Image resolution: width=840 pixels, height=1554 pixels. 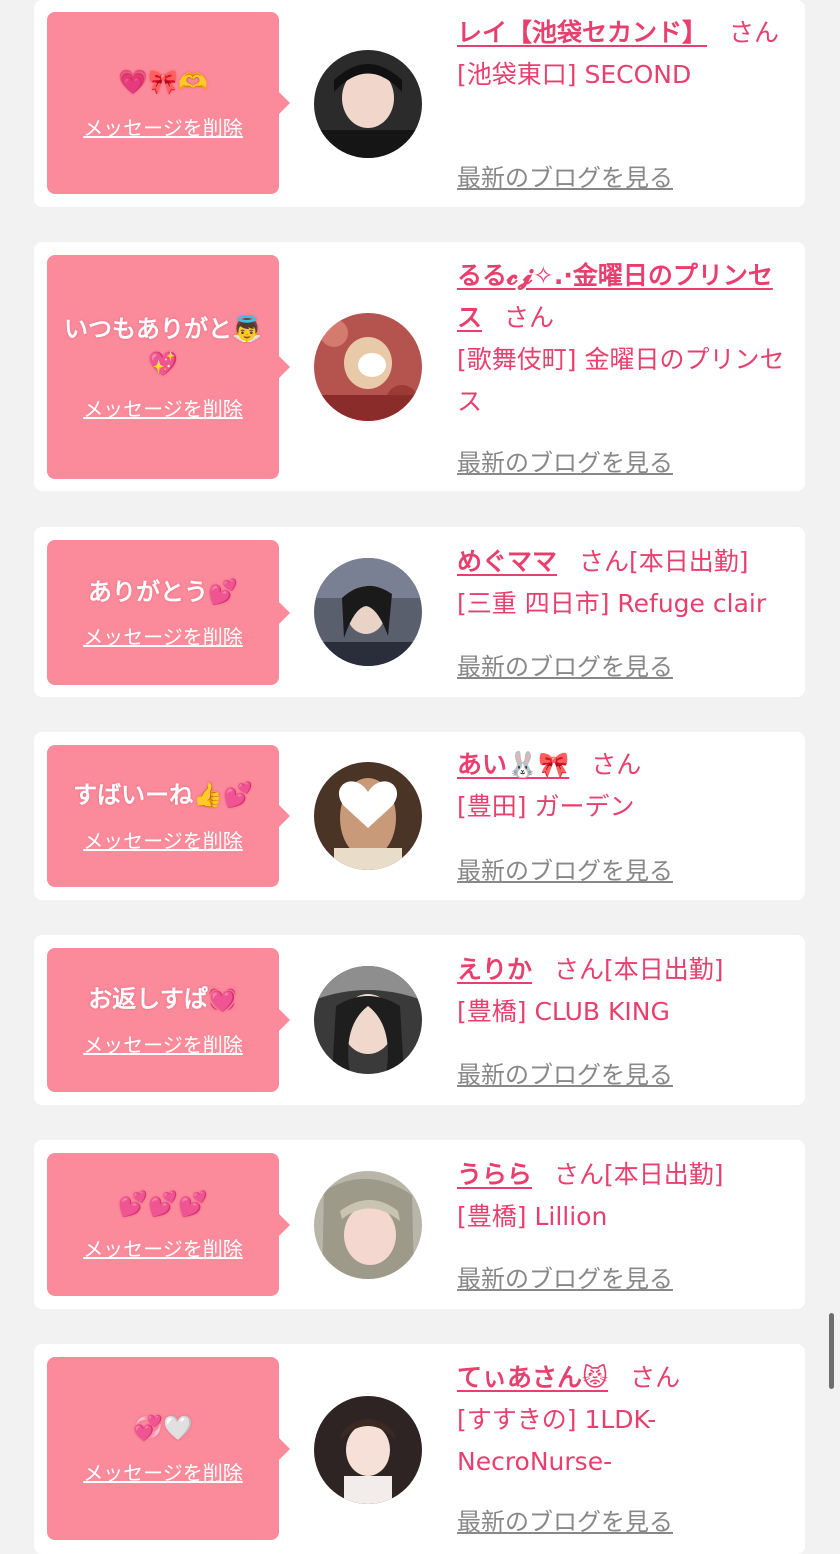 What do you see at coordinates (494, 1174) in the screenshot?
I see `girl-name-link: うらら` at bounding box center [494, 1174].